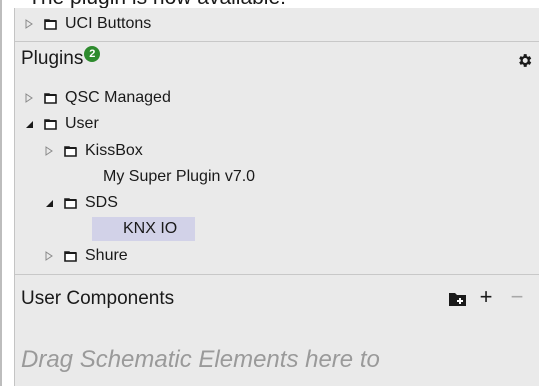 Image resolution: width=539 pixels, height=386 pixels. Describe the element at coordinates (524, 60) in the screenshot. I see `gear-icon` at that location.